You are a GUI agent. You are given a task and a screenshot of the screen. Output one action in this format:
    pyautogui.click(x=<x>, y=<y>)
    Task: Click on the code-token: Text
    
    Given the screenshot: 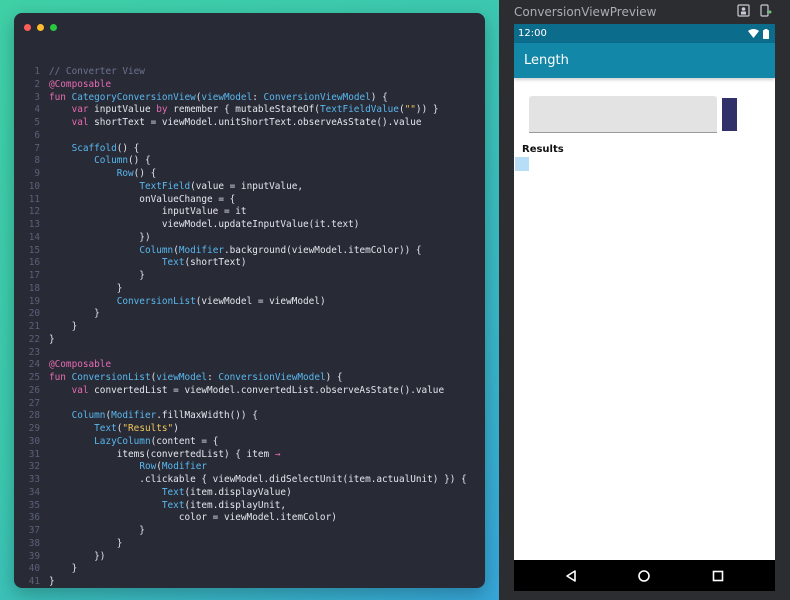 What is the action you would take?
    pyautogui.click(x=173, y=492)
    